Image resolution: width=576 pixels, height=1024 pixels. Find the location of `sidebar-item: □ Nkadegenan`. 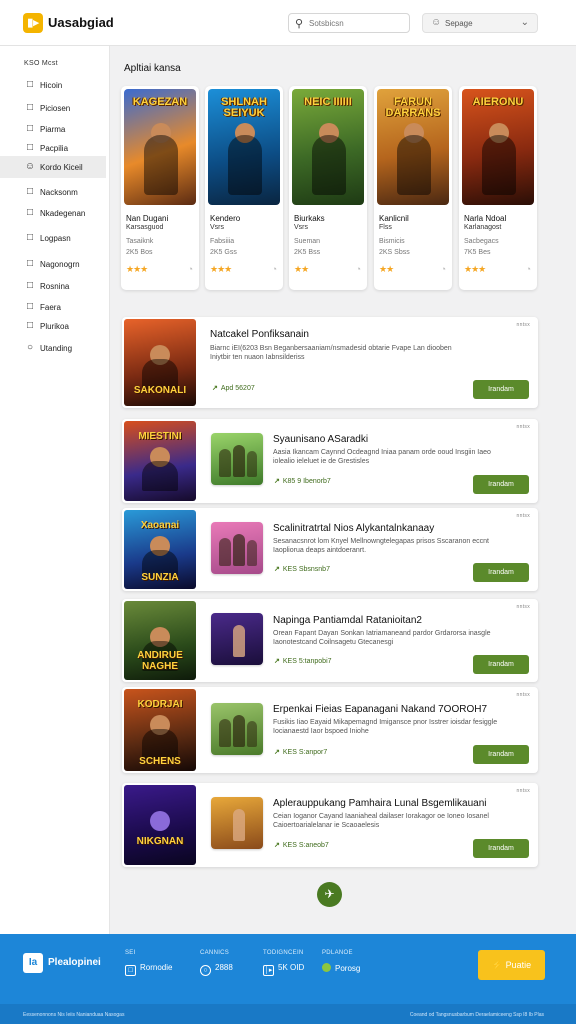

sidebar-item: □ Nkadegenan is located at coordinates (53, 213).